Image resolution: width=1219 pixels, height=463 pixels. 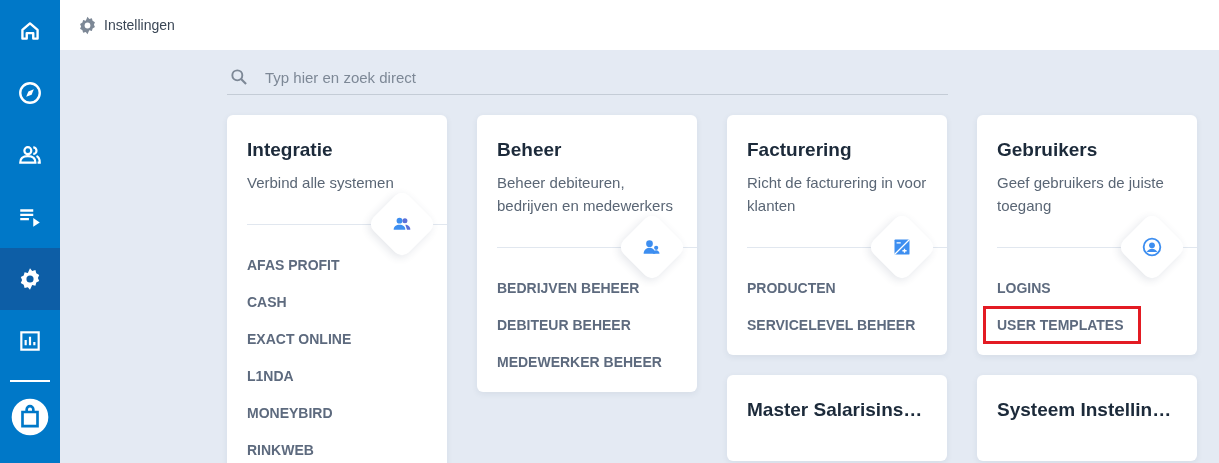 I want to click on settings-link: AFAS PROFIT, so click(x=293, y=265).